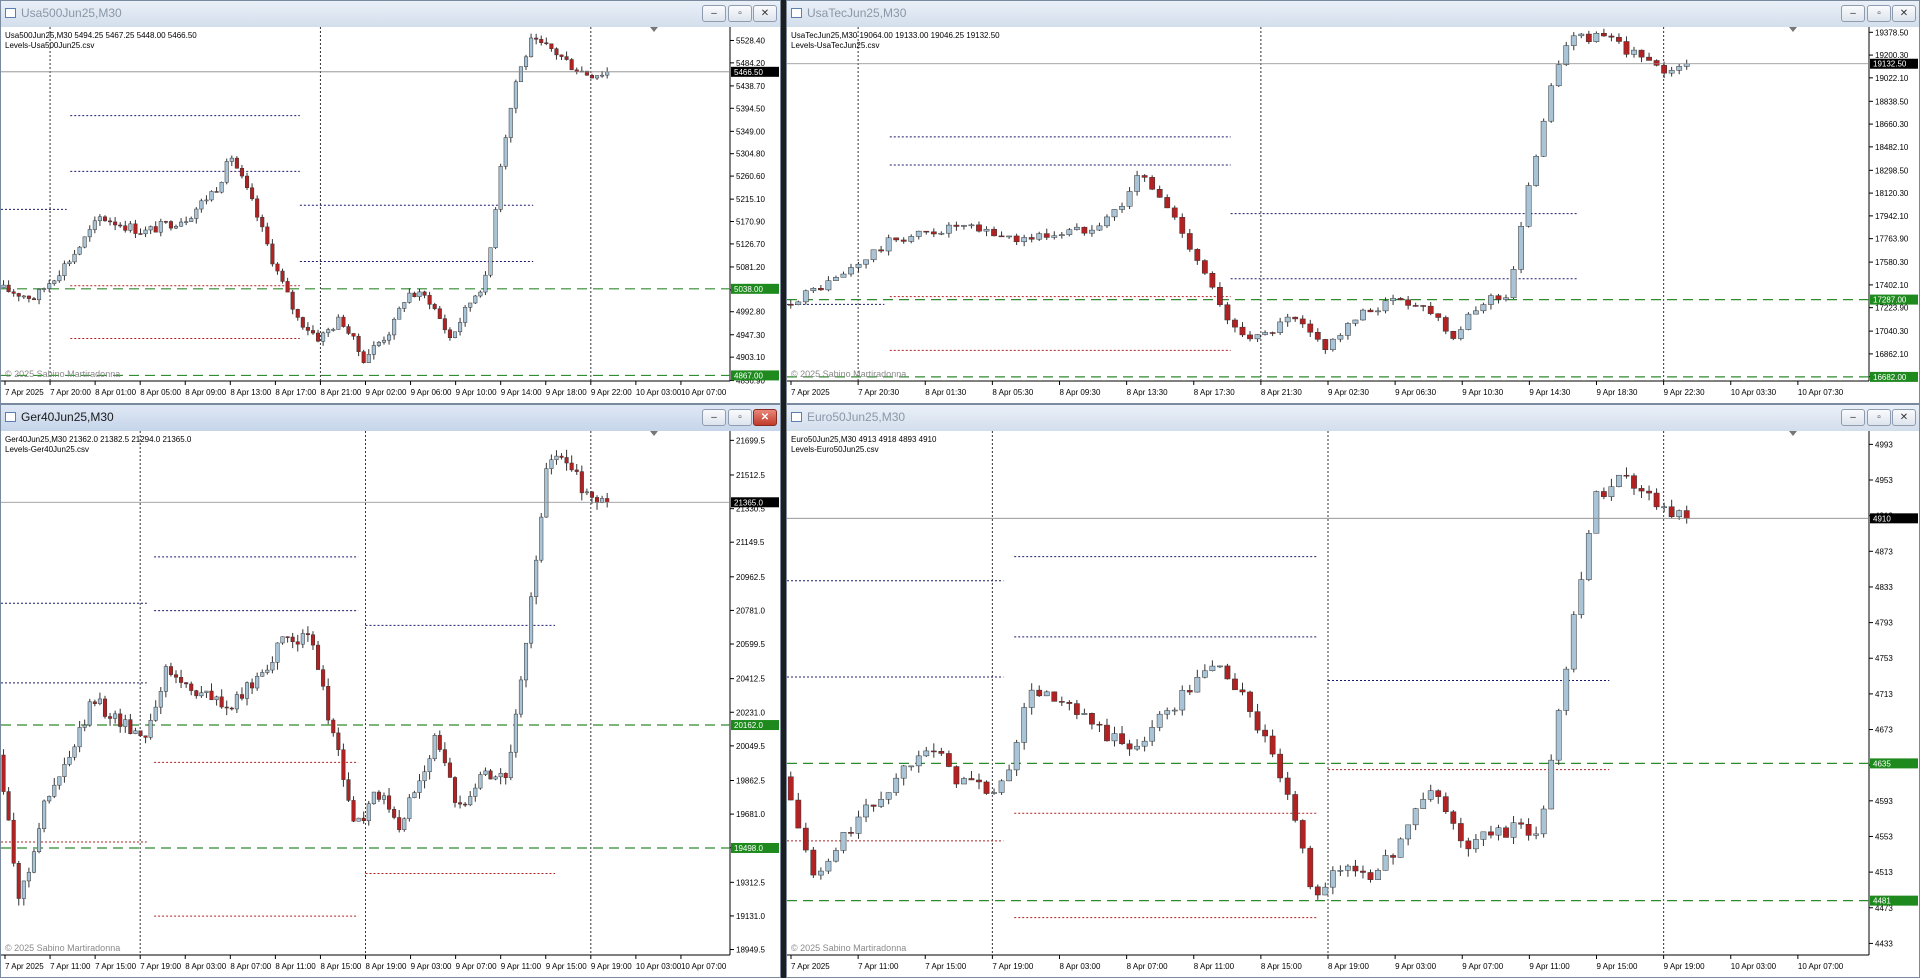  Describe the element at coordinates (71, 13) in the screenshot. I see `window-title: Usa500Jun25,M30` at that location.